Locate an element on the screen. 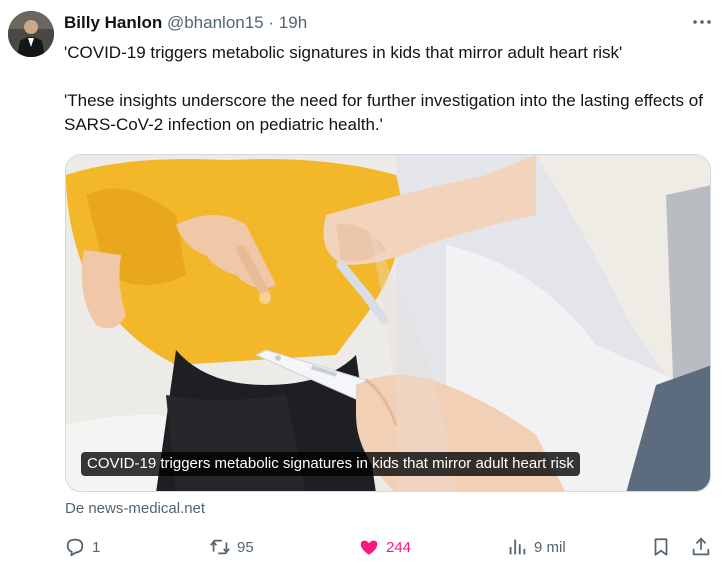  avatar is located at coordinates (31, 34).